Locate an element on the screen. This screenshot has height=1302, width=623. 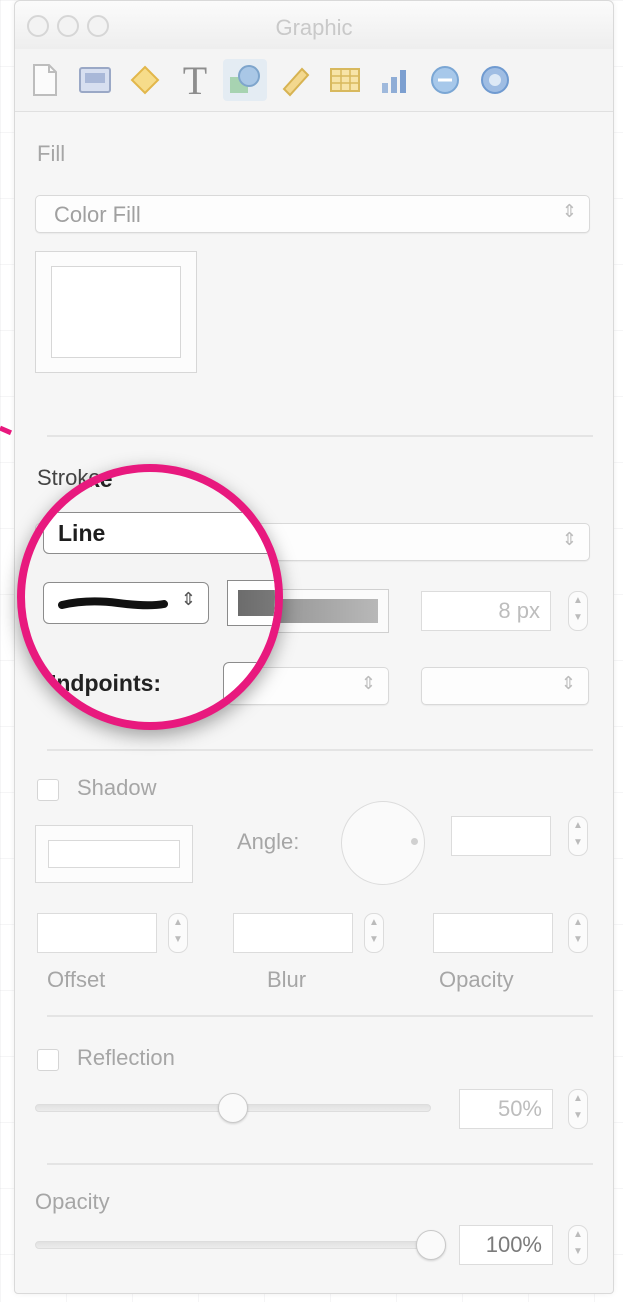
opacity-slider-knob is located at coordinates (431, 1245).